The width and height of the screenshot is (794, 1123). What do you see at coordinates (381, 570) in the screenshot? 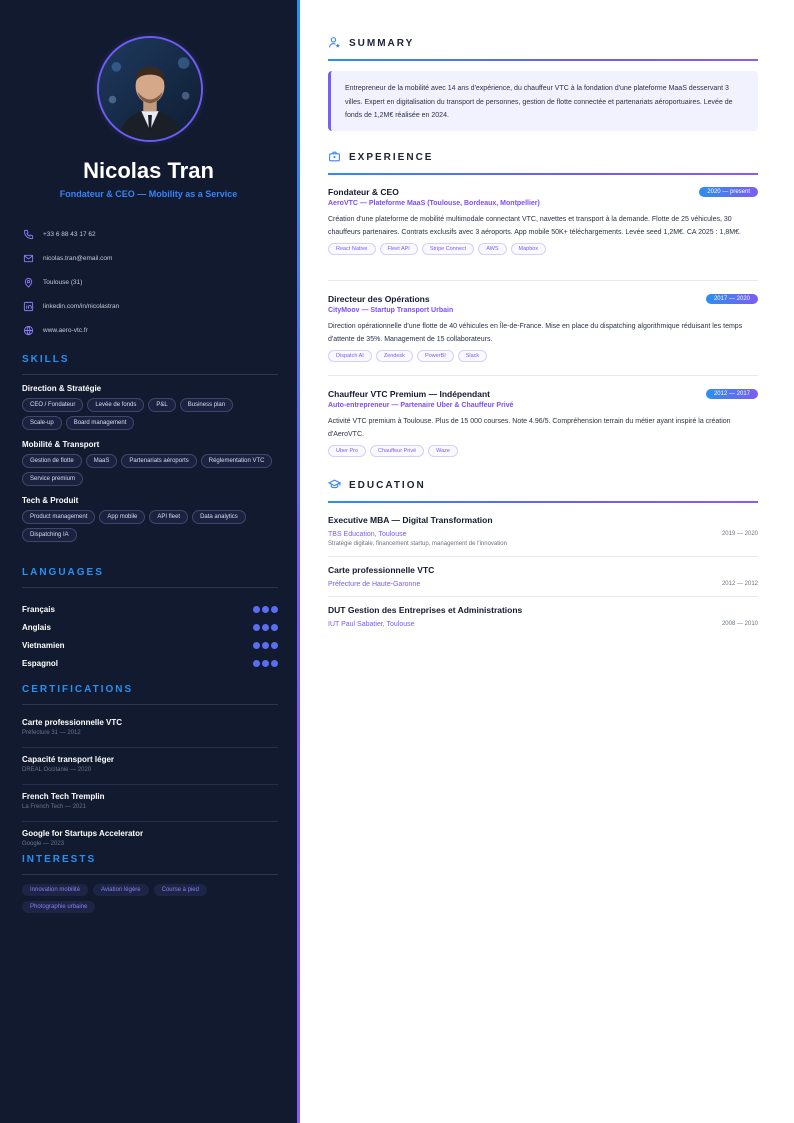
I see `education-title: Carte professionnelle VTC` at bounding box center [381, 570].